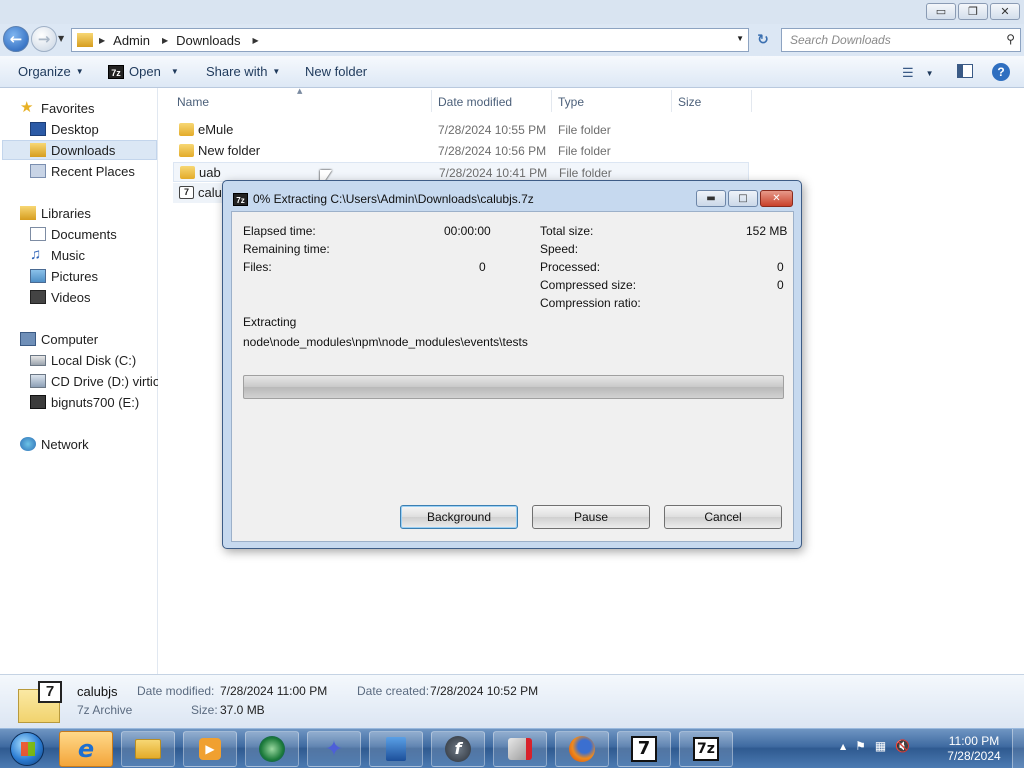 This screenshot has width=1024, height=769. I want to click on breadcrumb-admin: Admin, so click(131, 40).